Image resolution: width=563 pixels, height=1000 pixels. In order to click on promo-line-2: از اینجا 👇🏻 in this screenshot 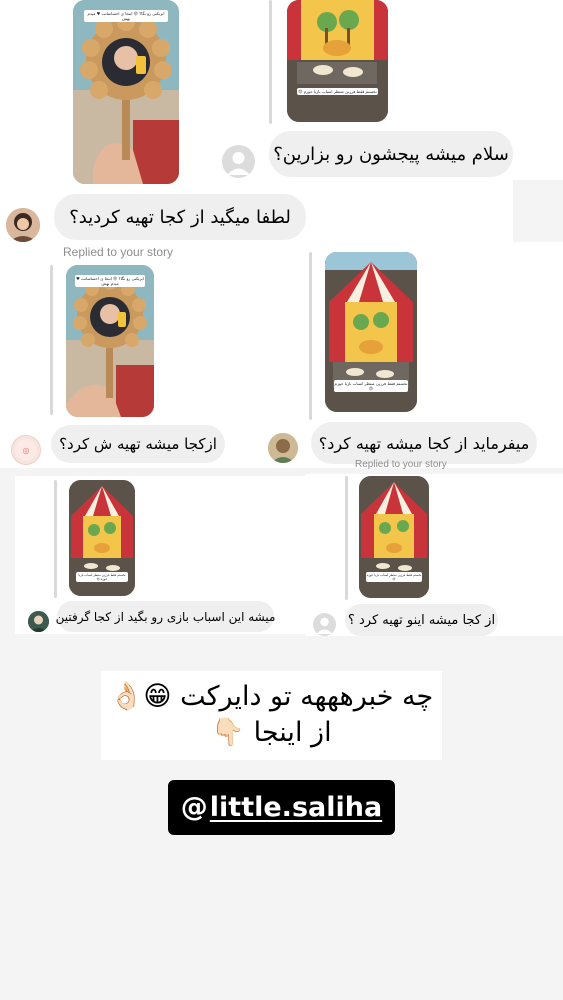, I will do `click(271, 732)`.